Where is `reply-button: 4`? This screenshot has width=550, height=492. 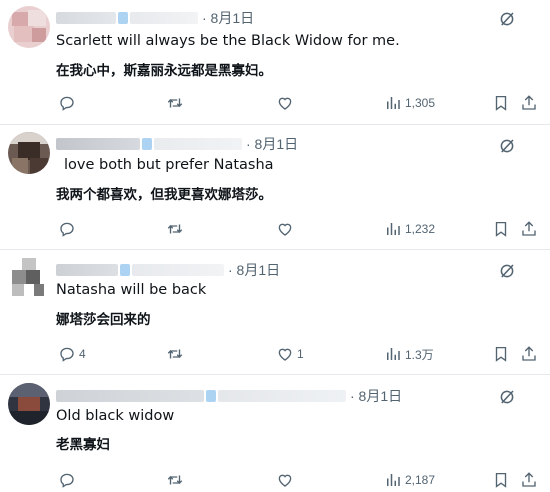
reply-button: 4 is located at coordinates (72, 354).